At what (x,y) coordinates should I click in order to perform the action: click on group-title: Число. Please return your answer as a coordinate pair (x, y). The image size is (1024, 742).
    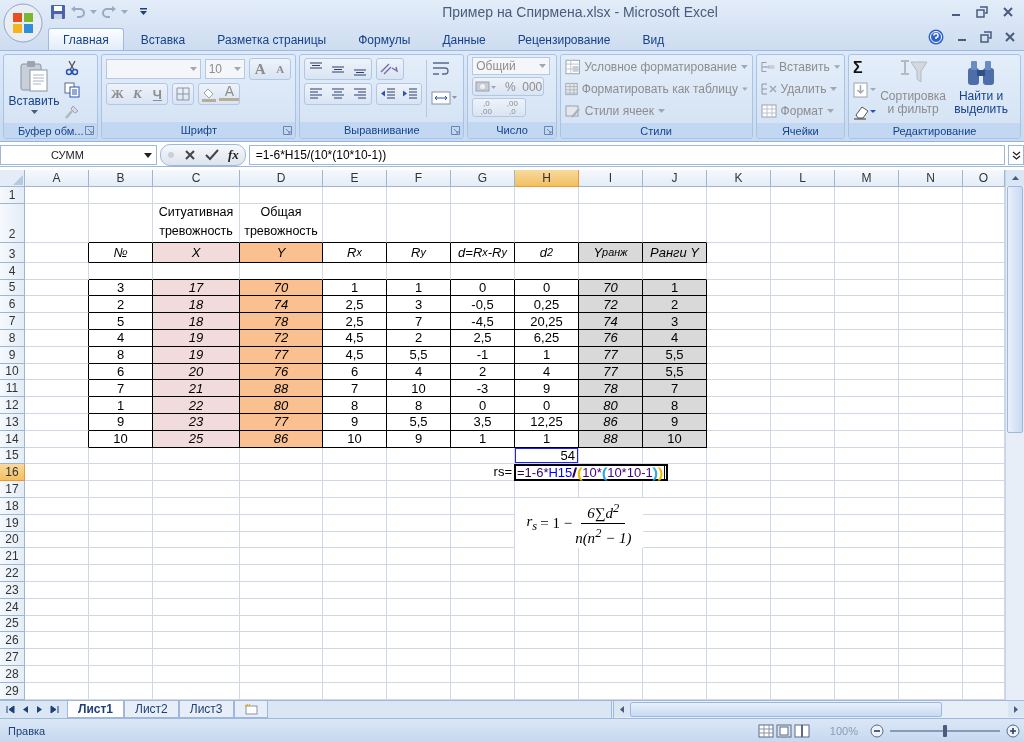
    Looking at the image, I should click on (512, 130).